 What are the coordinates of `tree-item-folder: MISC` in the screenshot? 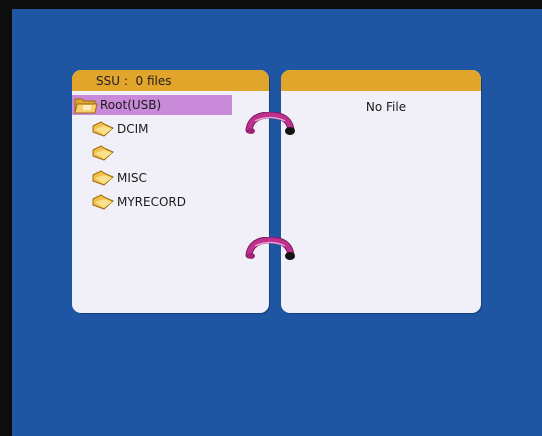 It's located at (119, 178).